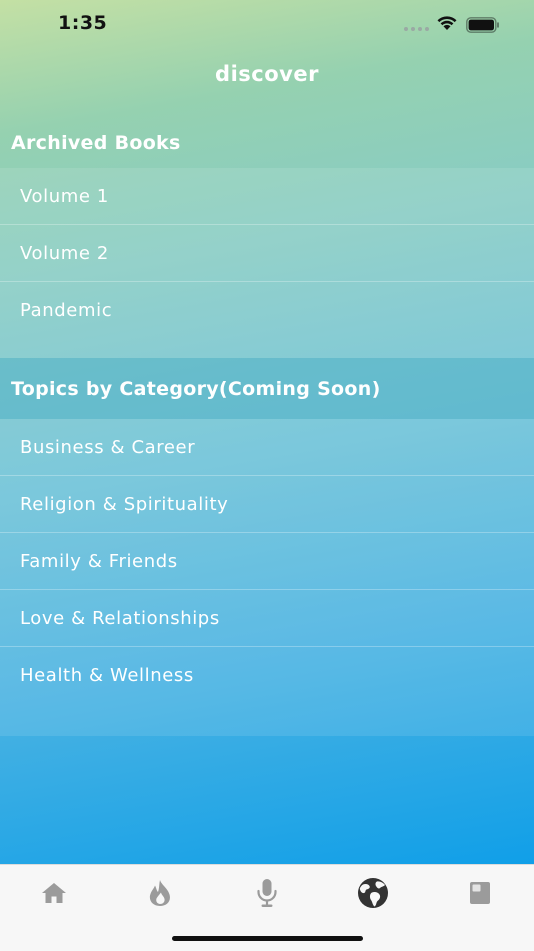 The height and width of the screenshot is (951, 534). I want to click on list-item-business-career: Business & Career, so click(267, 447).